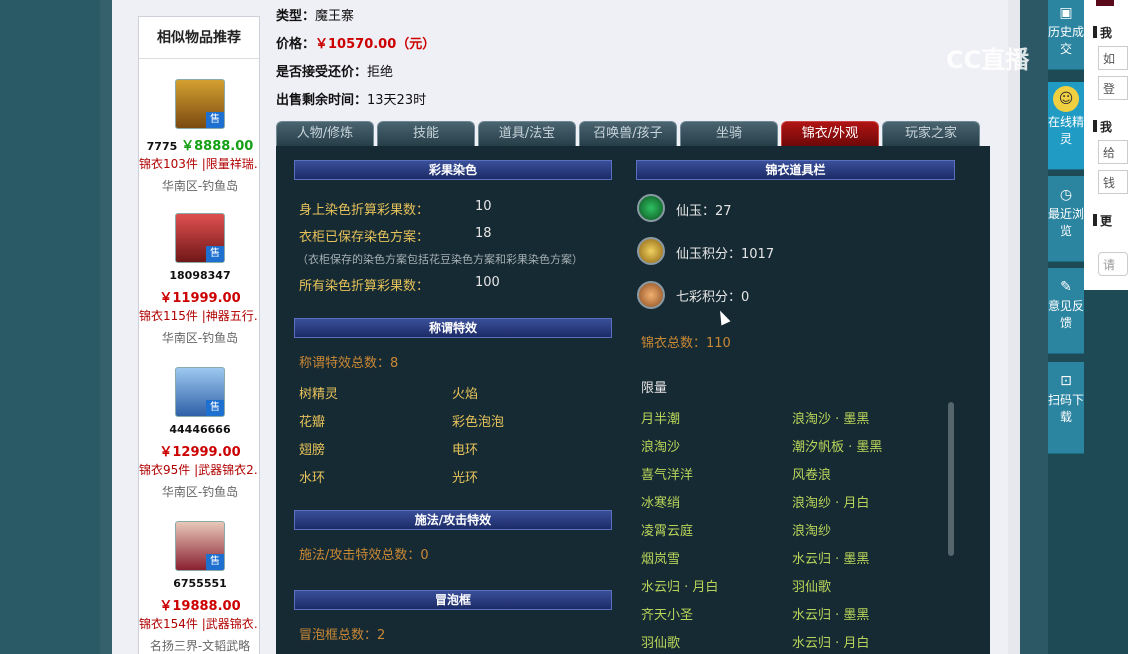 The width and height of the screenshot is (1128, 654). I want to click on bubble-header: 冒泡框, so click(453, 600).